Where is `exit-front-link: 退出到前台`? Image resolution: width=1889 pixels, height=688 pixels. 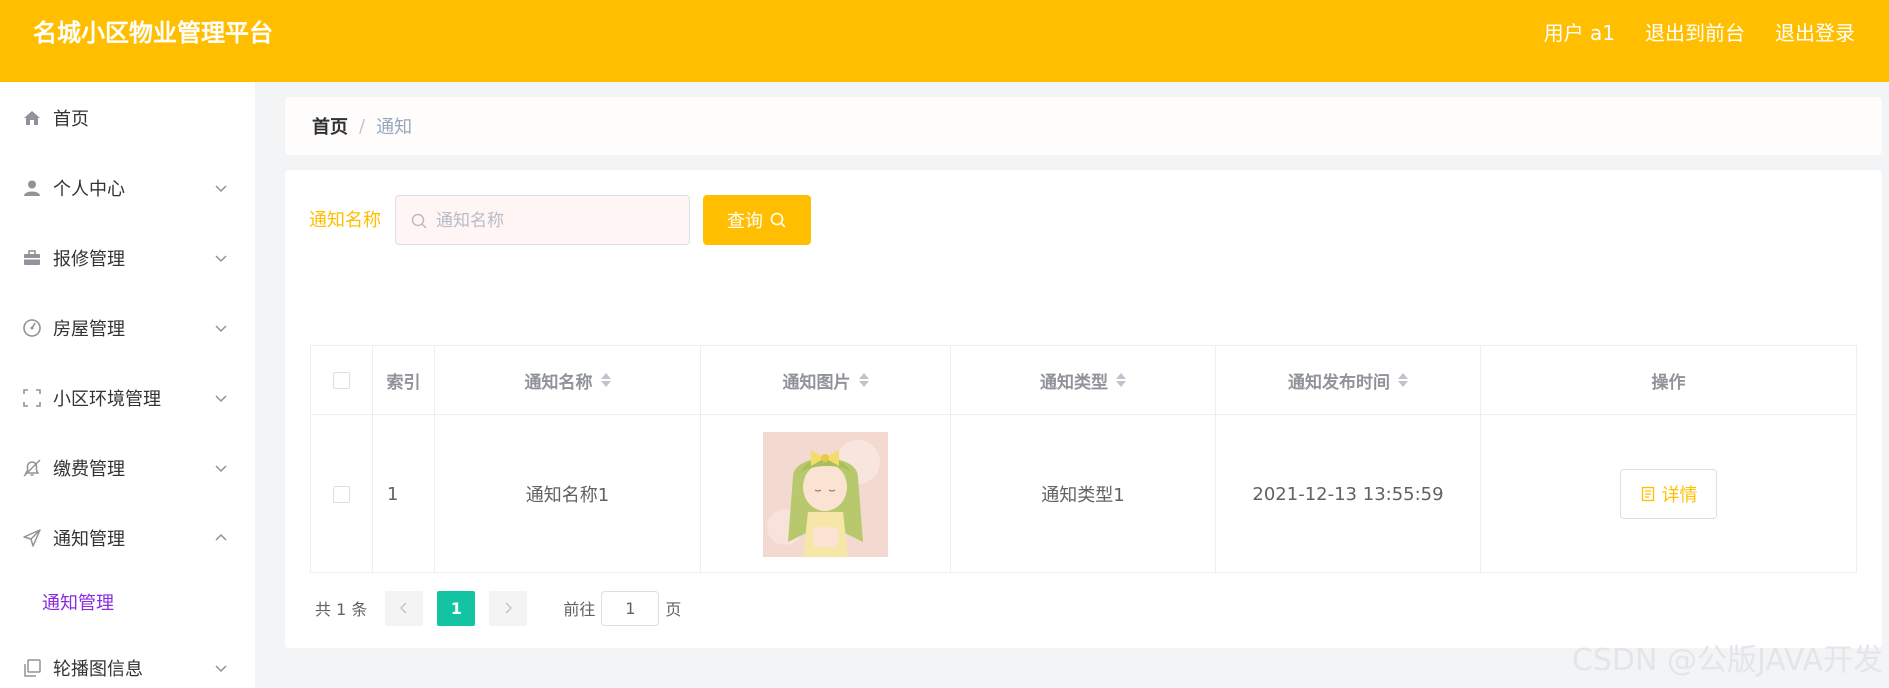 exit-front-link: 退出到前台 is located at coordinates (1695, 33).